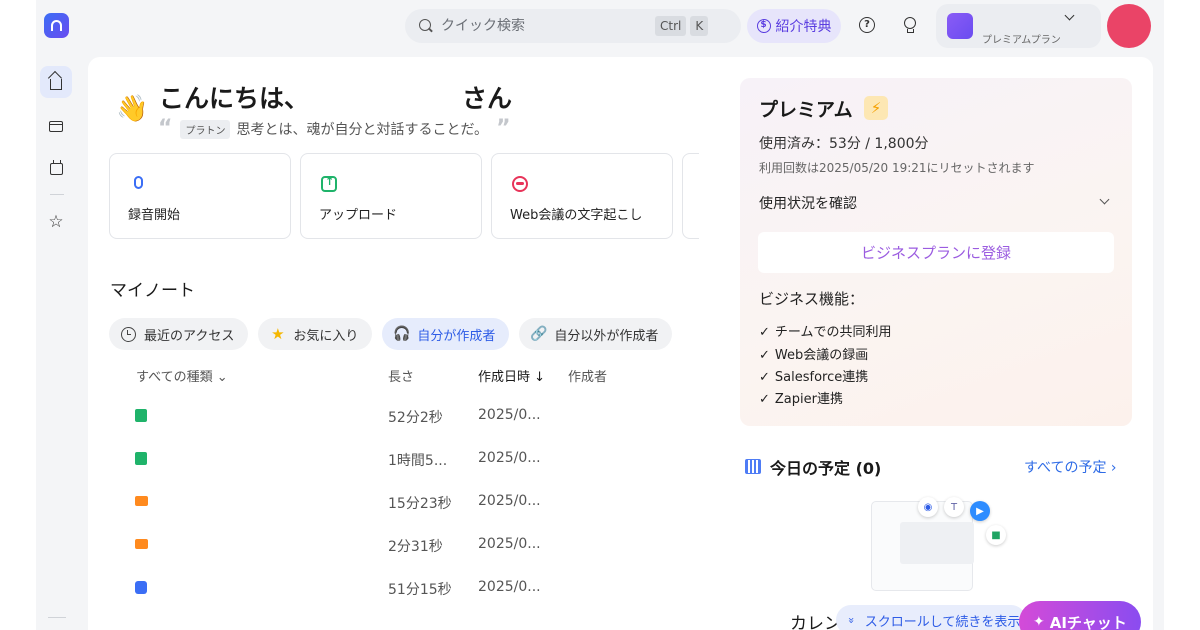 The height and width of the screenshot is (630, 1200). I want to click on sidebar-item-folders, so click(56, 126).